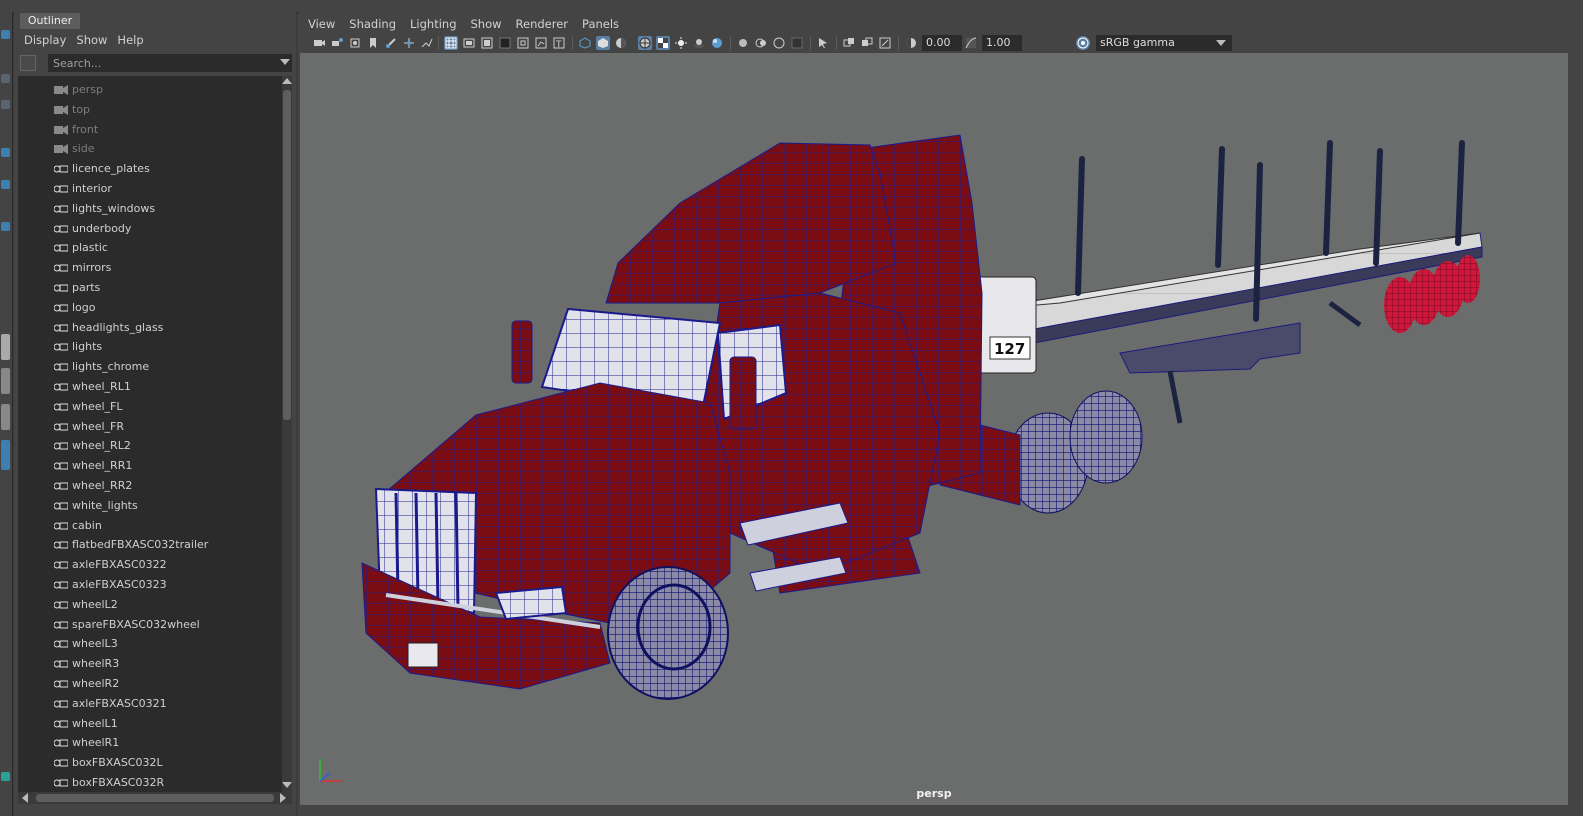 Image resolution: width=1583 pixels, height=816 pixels. What do you see at coordinates (150, 565) in the screenshot?
I see `outliner-item: axleFBXASC0322` at bounding box center [150, 565].